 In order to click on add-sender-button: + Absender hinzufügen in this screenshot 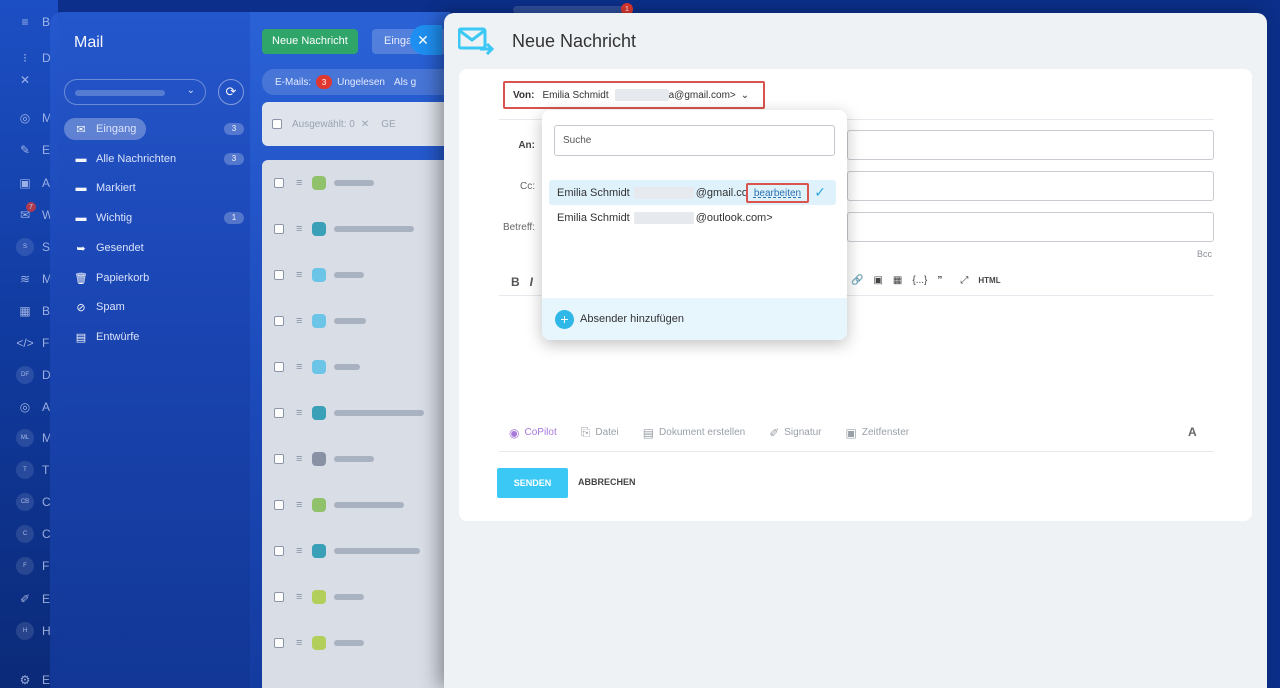, I will do `click(694, 319)`.